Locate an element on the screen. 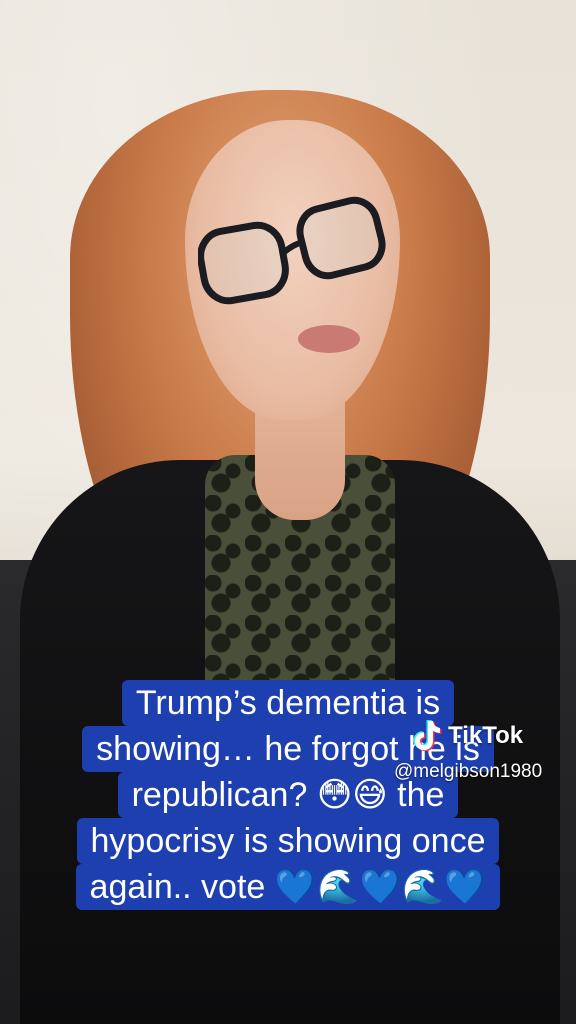 The width and height of the screenshot is (576, 1024). caption-line-1: Trump’s dementia is is located at coordinates (288, 703).